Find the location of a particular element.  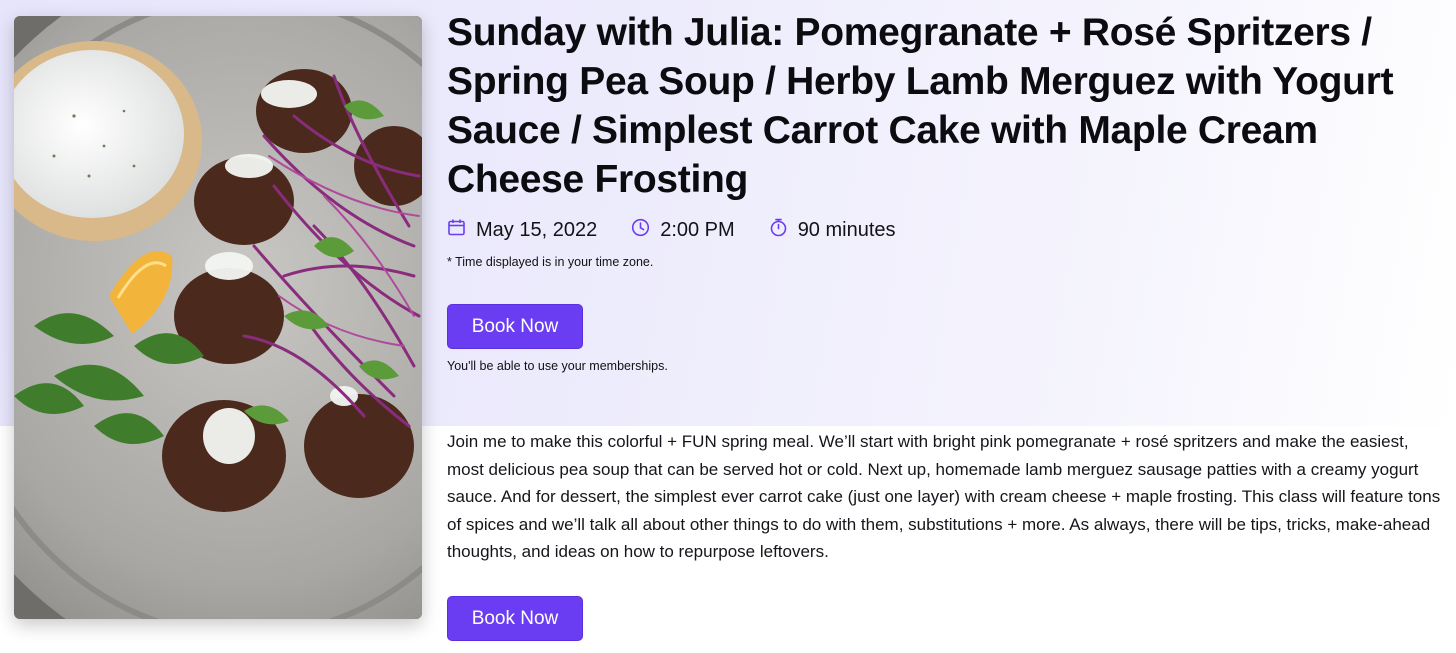

book-now-button-bottom: Book Now is located at coordinates (515, 618).